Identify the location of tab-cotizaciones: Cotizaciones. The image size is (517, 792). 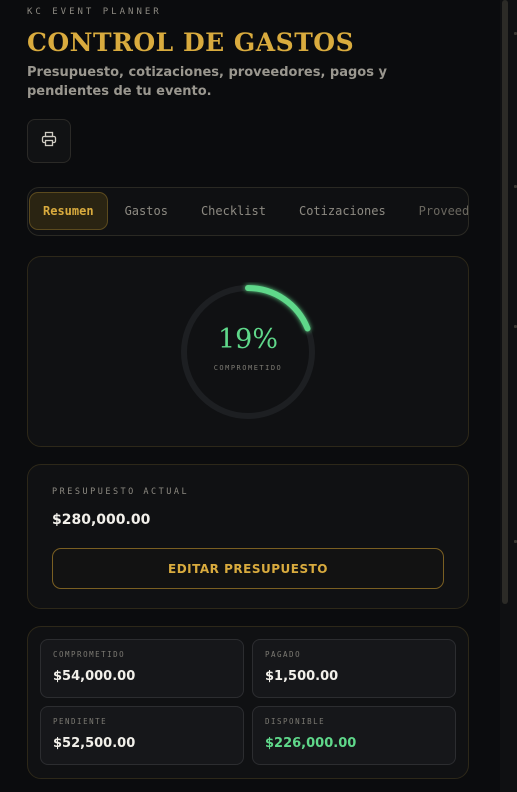
(342, 211).